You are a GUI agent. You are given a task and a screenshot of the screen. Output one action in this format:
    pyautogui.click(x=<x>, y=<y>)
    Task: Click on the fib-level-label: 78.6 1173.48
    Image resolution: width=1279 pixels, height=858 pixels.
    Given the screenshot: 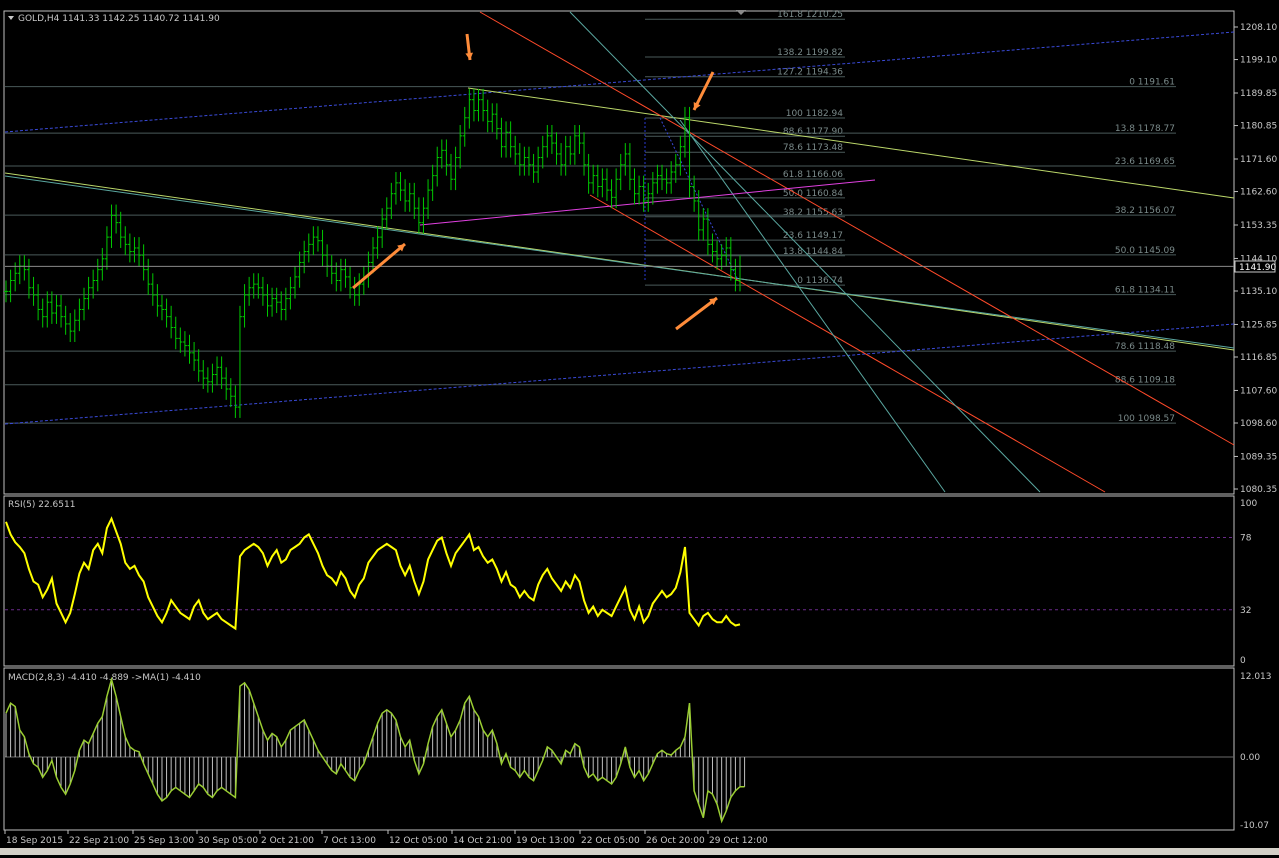 What is the action you would take?
    pyautogui.click(x=813, y=148)
    